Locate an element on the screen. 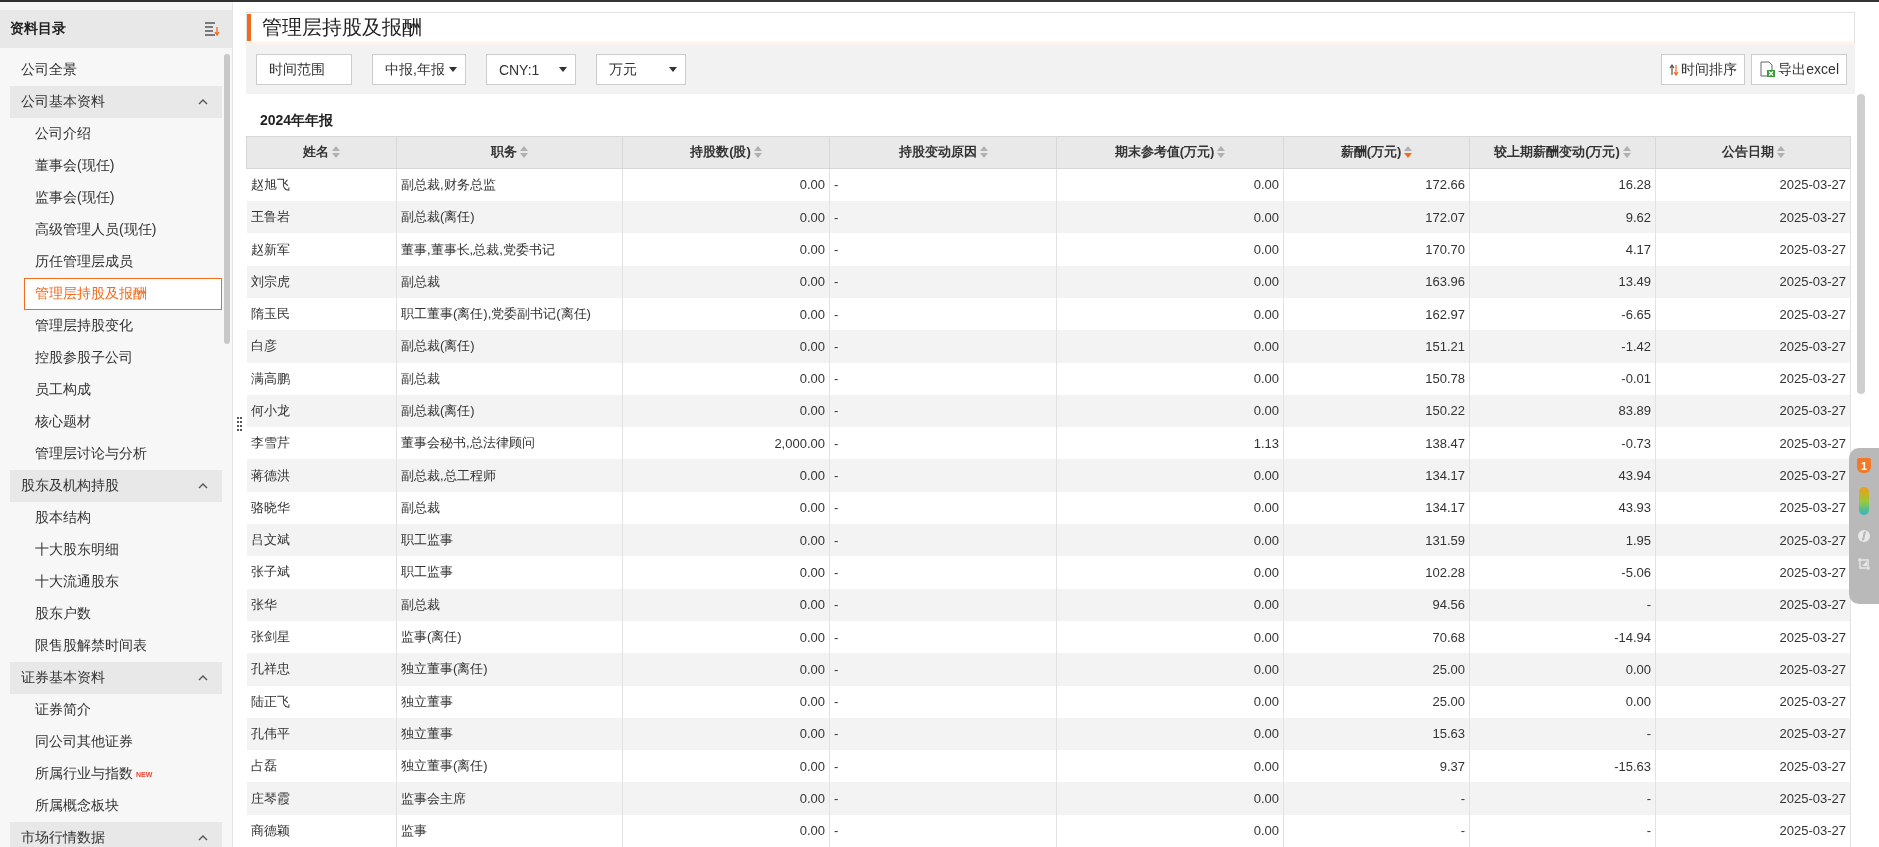 The width and height of the screenshot is (1879, 847). dropdown: 万元 is located at coordinates (640, 70).